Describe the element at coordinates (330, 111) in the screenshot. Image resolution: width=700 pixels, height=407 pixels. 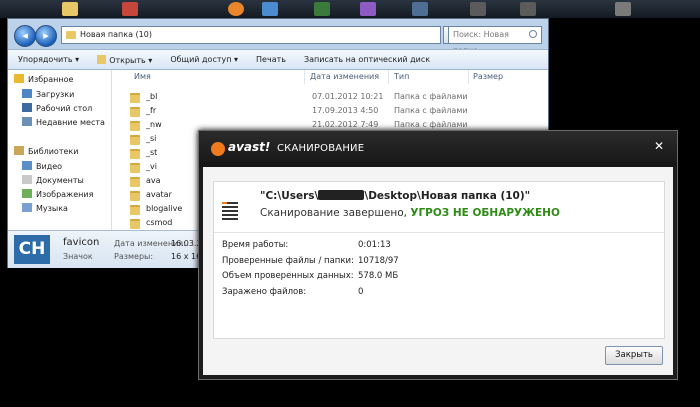
I see `file-row: _fr 17.09.2013 4:50 Папка с файлами` at that location.